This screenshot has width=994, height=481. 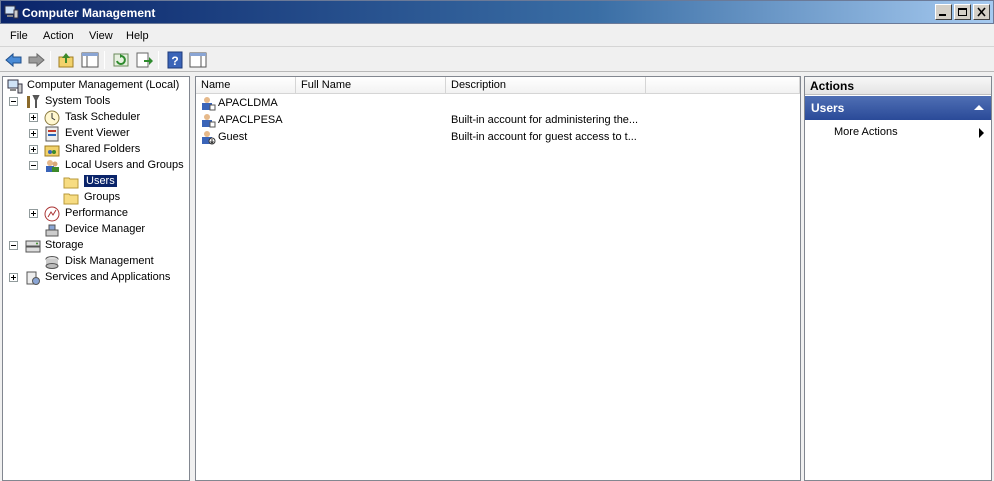 I want to click on minimize-button, so click(x=943, y=12).